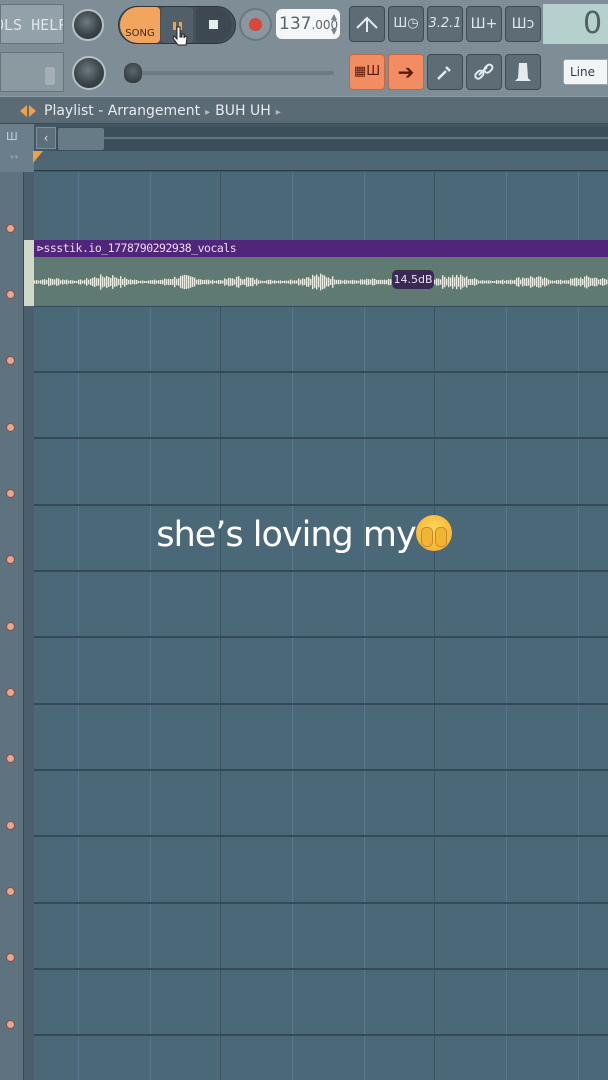  Describe the element at coordinates (333, 24) in the screenshot. I see `tempo-spinner-icon: ▲ ▼` at that location.